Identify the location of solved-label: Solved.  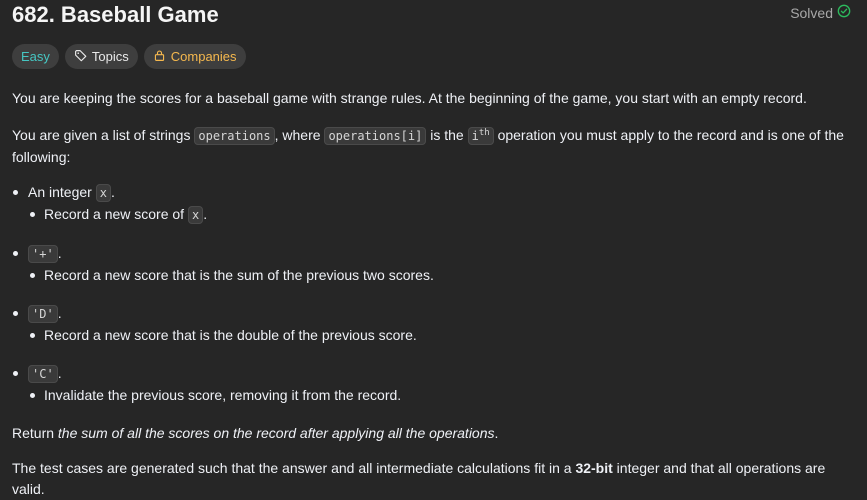
(811, 12).